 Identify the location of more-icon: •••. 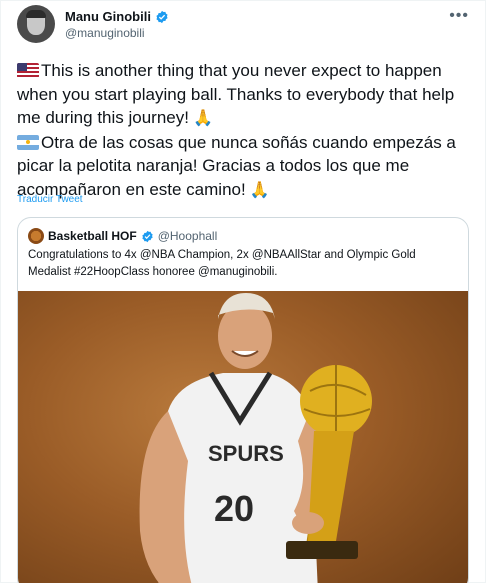
(459, 16).